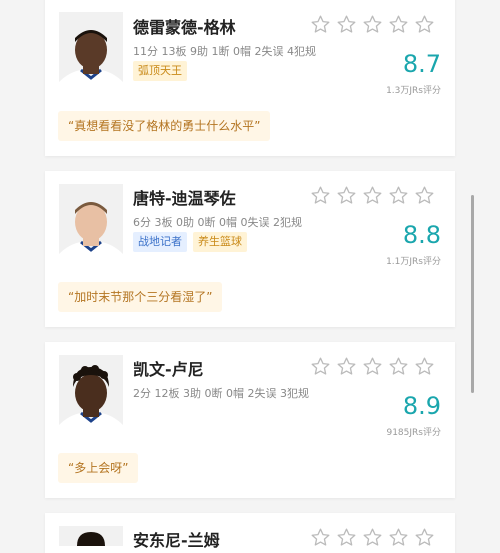 The image size is (500, 553). What do you see at coordinates (221, 393) in the screenshot?
I see `player-stats: 2分 12板 3助 0断 0帽 2失误 3犯规` at bounding box center [221, 393].